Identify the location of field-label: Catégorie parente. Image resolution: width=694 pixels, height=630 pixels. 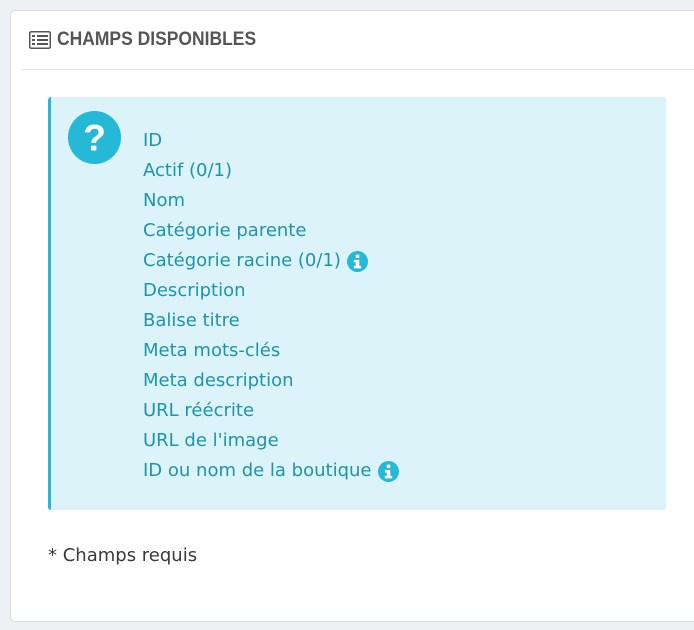
(225, 230).